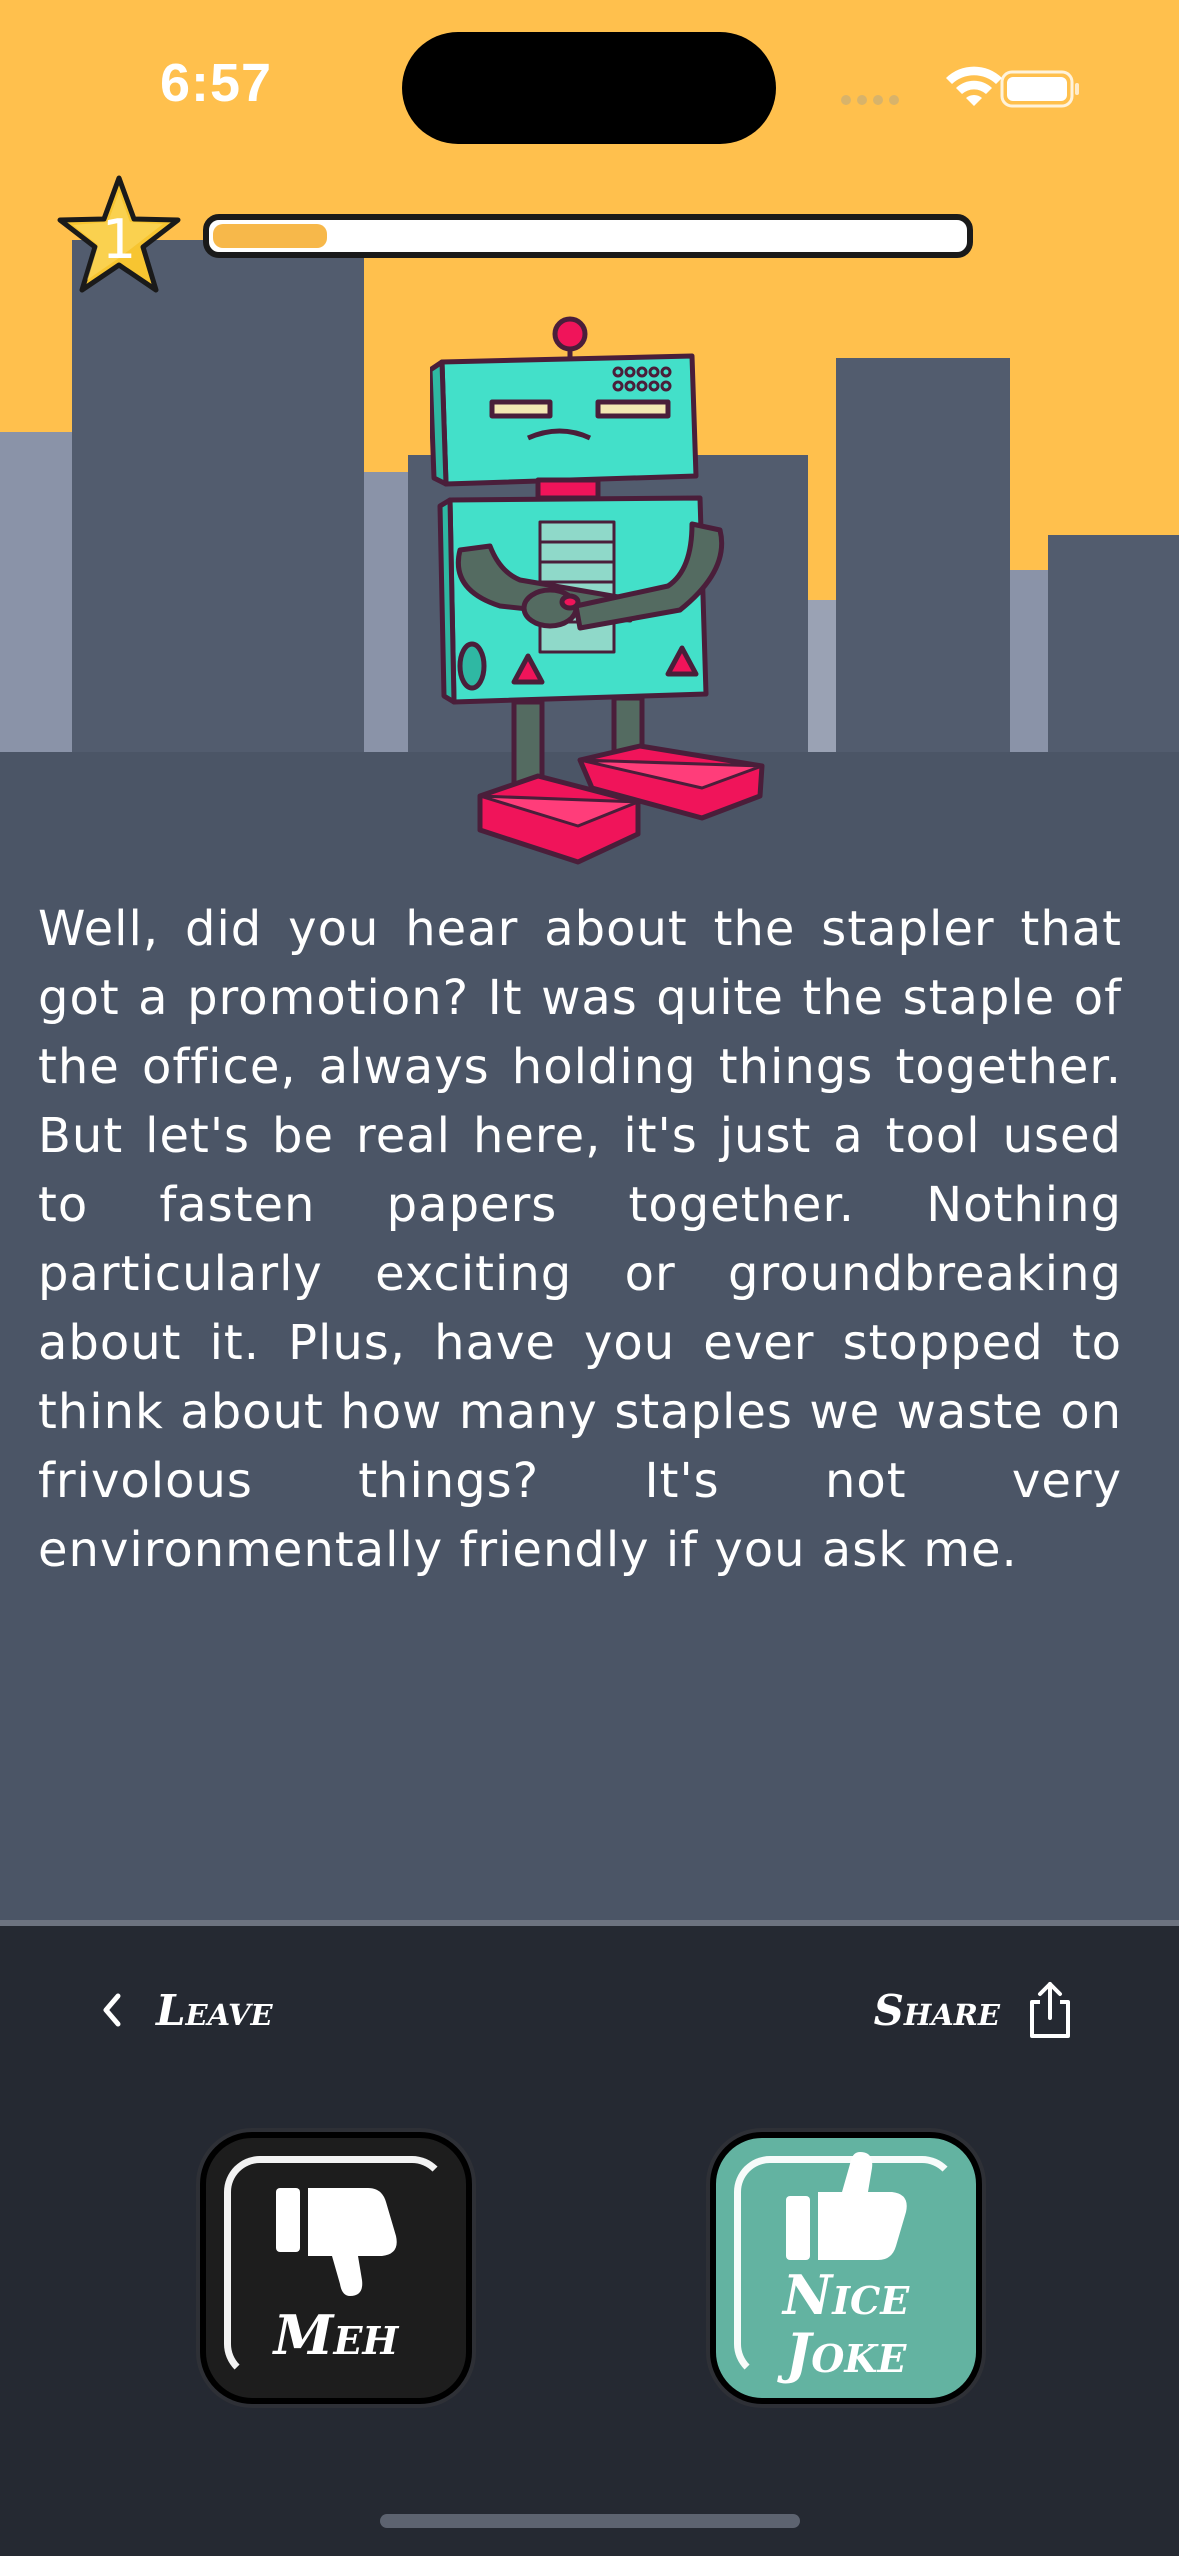 This screenshot has width=1179, height=2556. I want to click on home-indicator, so click(590, 2521).